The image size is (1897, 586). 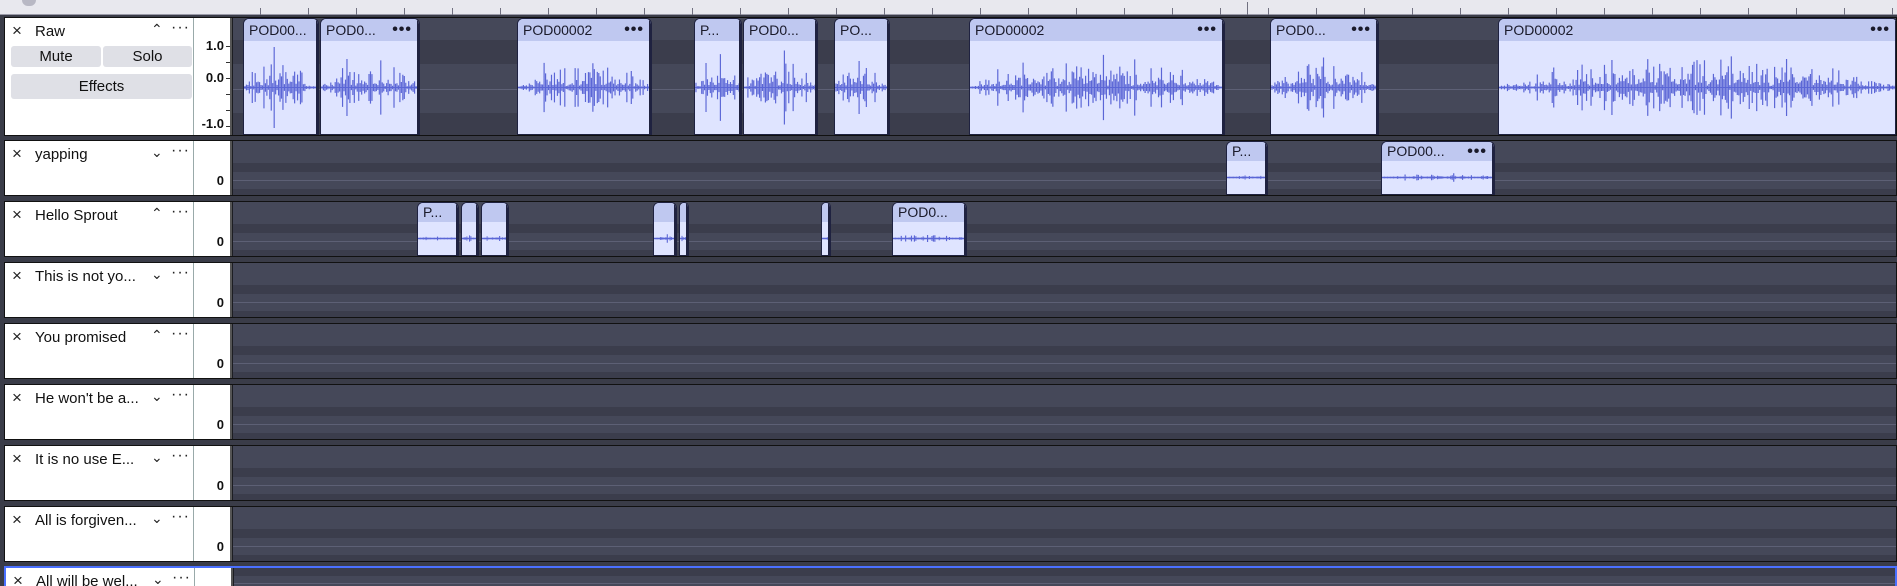 I want to click on track-control-panel: × It is no use E... ⌄ ···, so click(x=99, y=473).